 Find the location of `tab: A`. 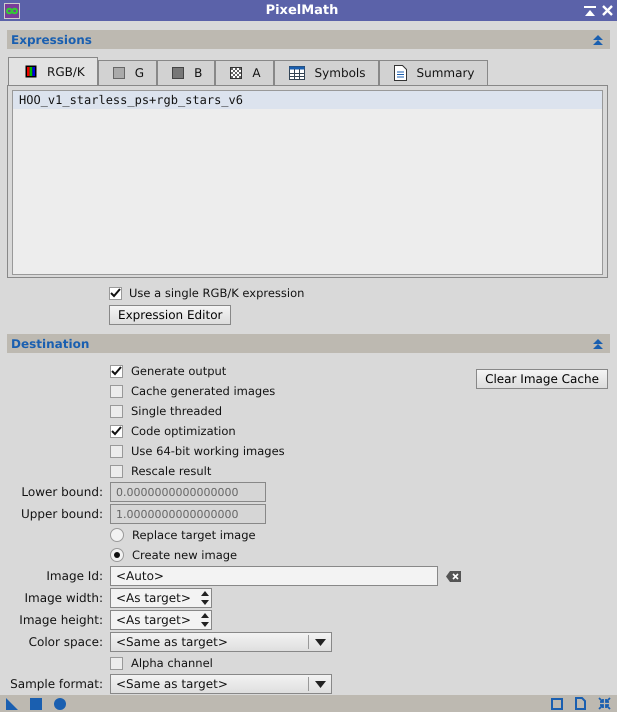

tab: A is located at coordinates (244, 73).